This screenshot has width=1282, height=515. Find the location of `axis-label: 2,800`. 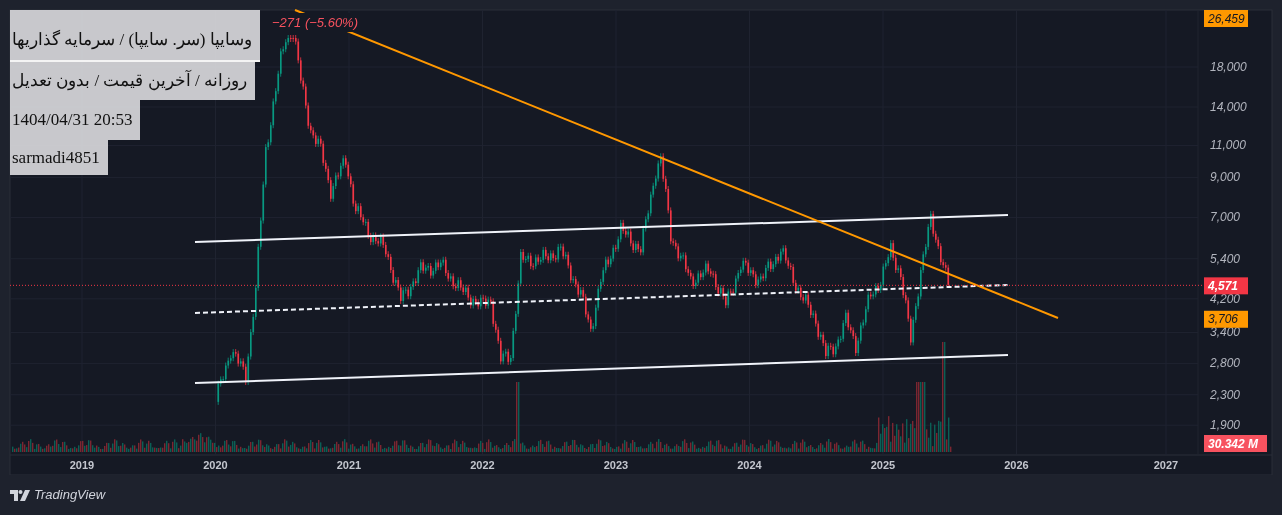

axis-label: 2,800 is located at coordinates (1225, 363).